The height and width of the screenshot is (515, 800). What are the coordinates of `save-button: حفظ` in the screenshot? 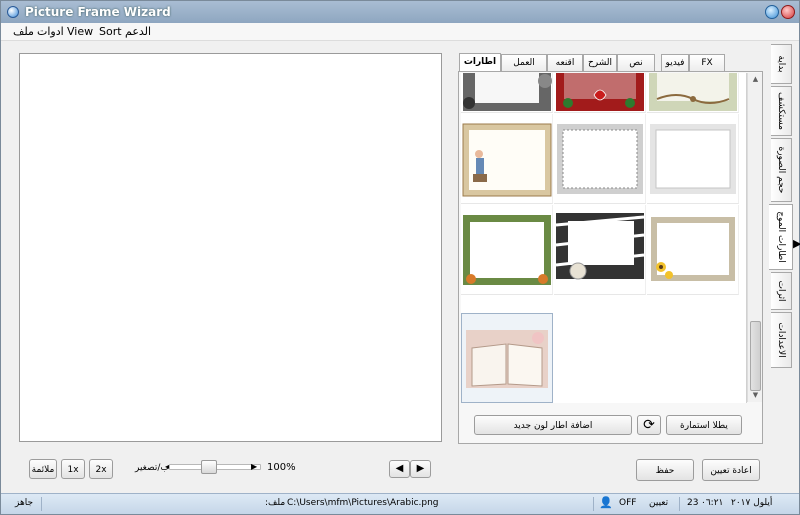 It's located at (665, 470).